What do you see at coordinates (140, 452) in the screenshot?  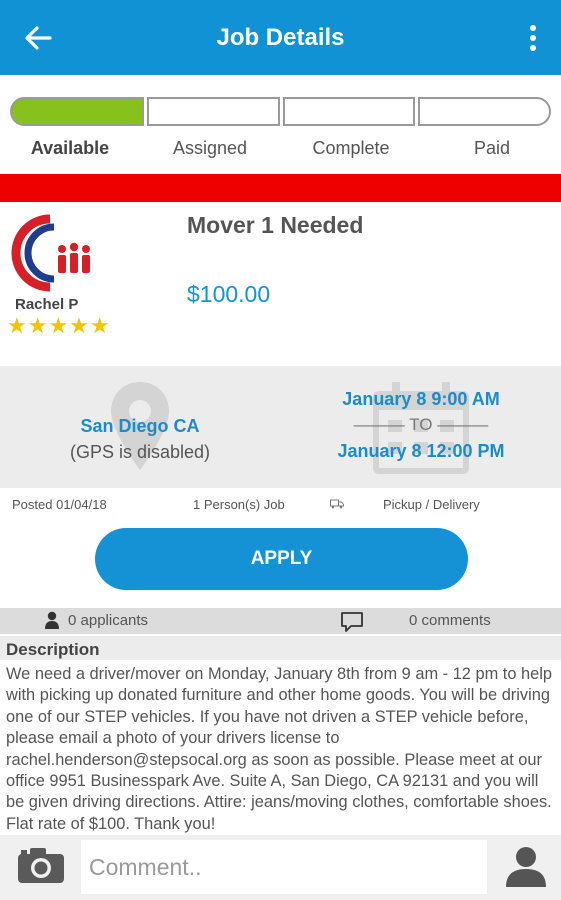 I see `gps-status: (GPS is disabled)` at bounding box center [140, 452].